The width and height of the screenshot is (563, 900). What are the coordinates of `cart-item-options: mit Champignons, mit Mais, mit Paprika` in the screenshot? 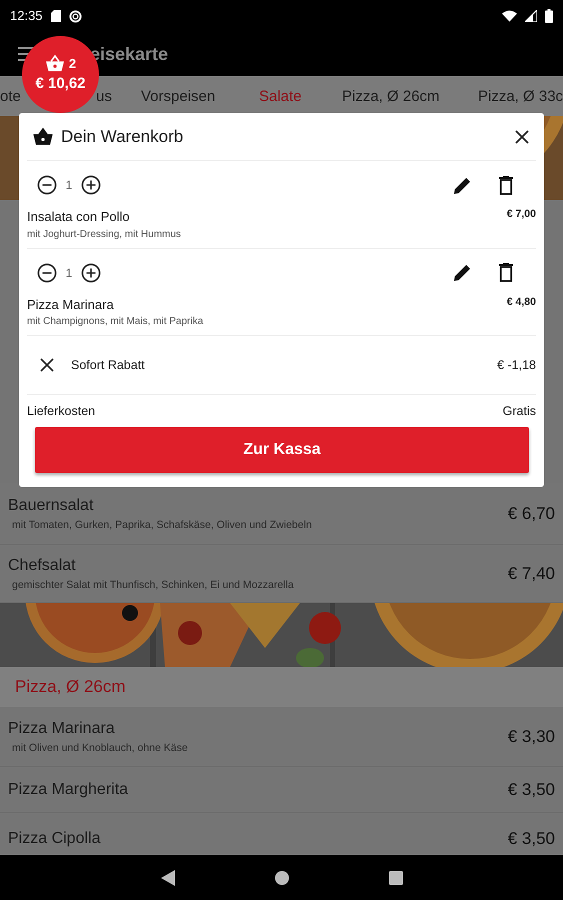 It's located at (267, 321).